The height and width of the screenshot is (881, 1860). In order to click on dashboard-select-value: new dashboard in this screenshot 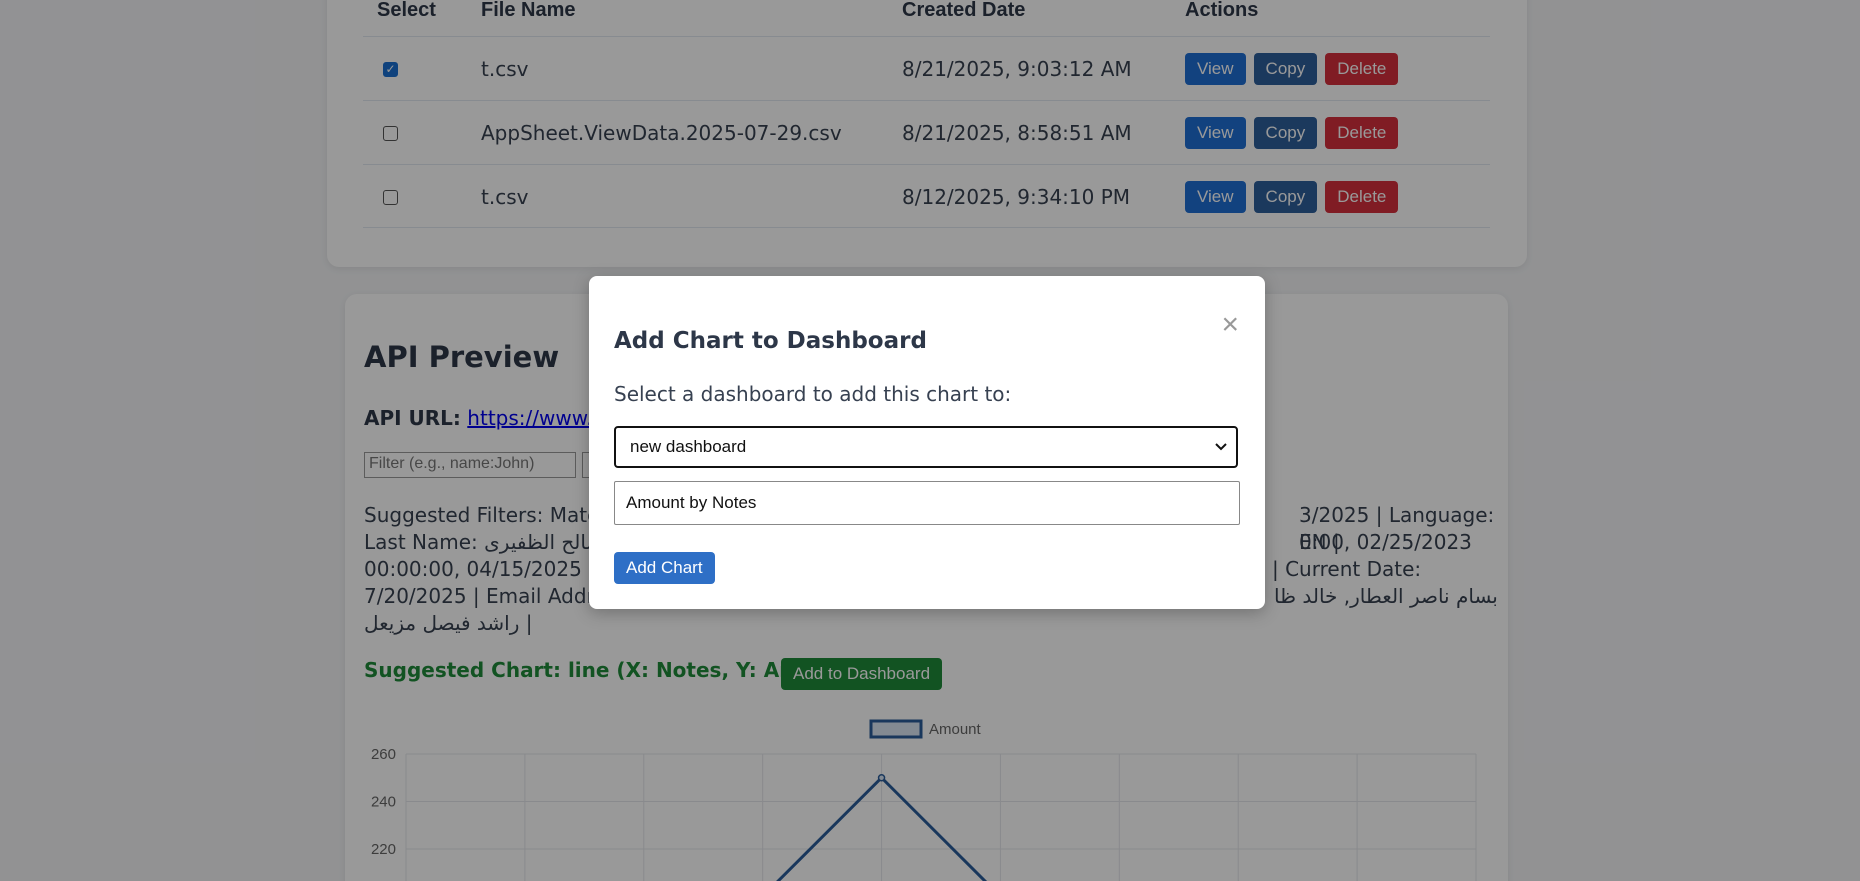, I will do `click(688, 446)`.